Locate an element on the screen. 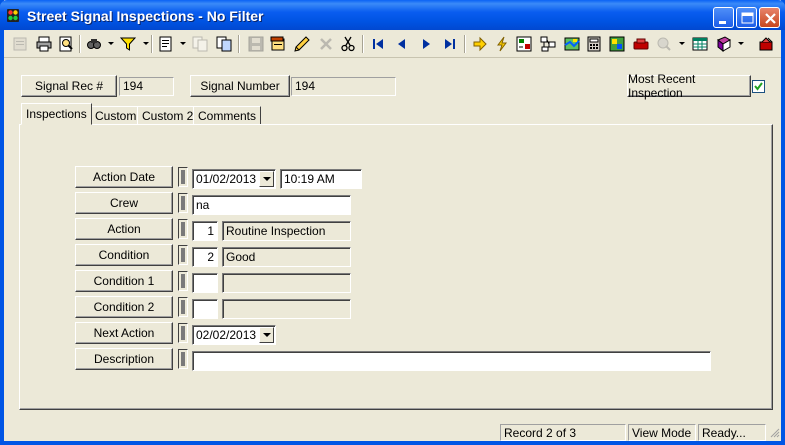  minimize-icon is located at coordinates (722, 22).